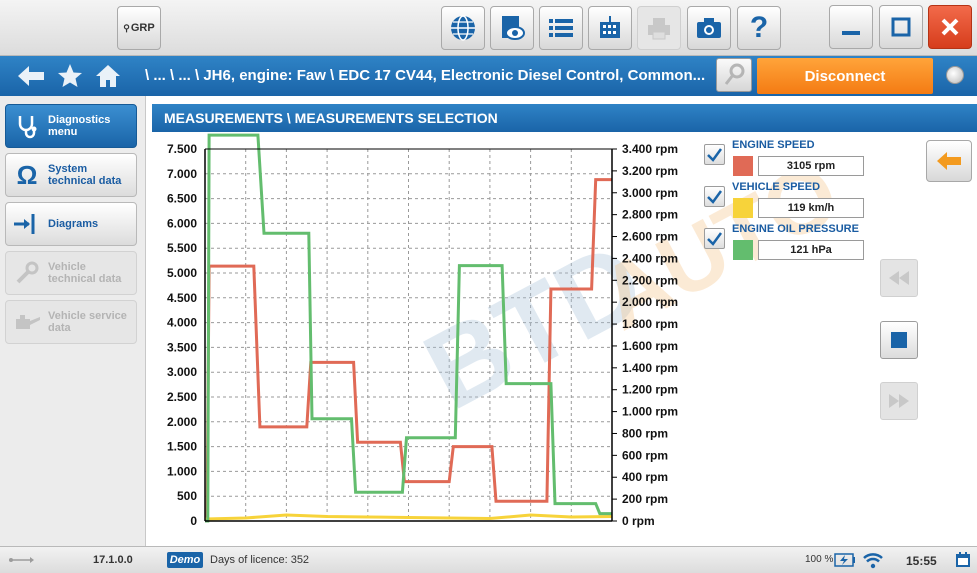  I want to click on wrench-icon, so click(27, 273).